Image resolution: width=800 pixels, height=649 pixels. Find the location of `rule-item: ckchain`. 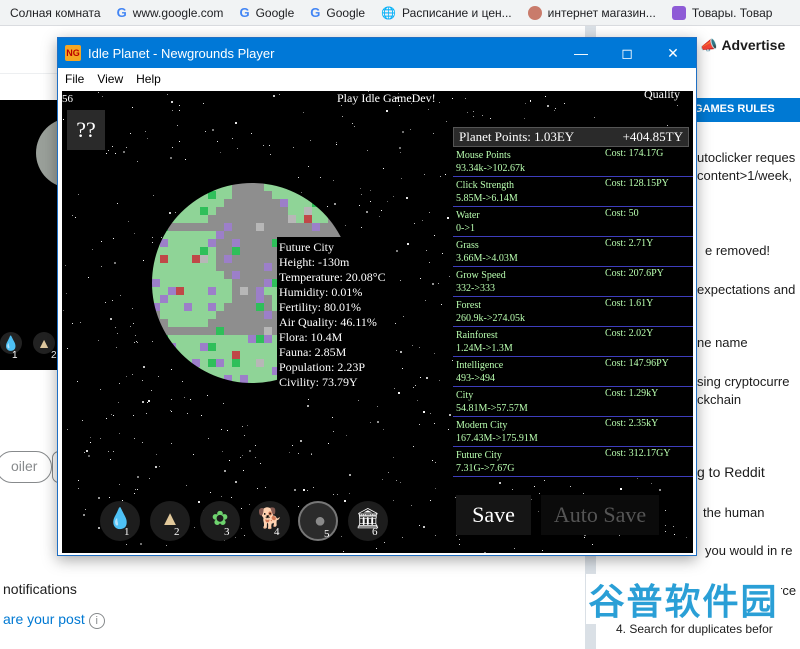

rule-item: ckchain is located at coordinates (719, 399).